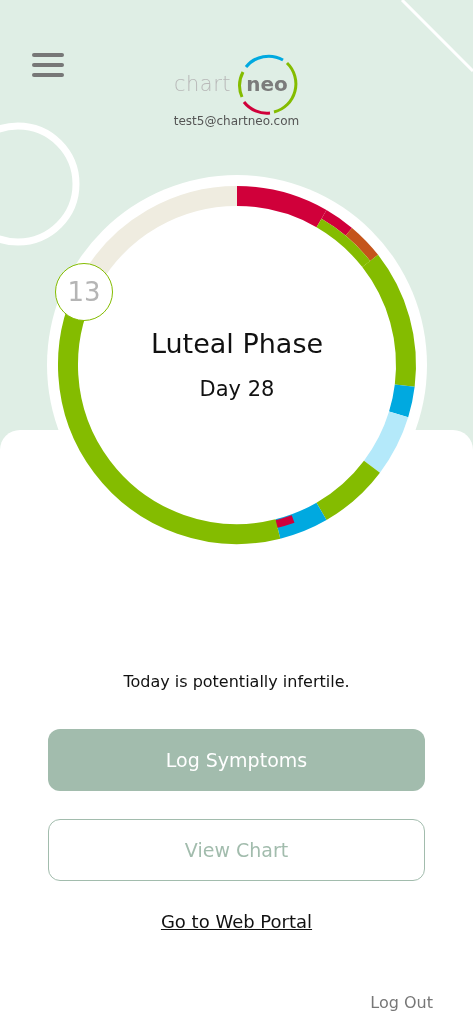 Image resolution: width=473 pixels, height=1024 pixels. I want to click on web-portal-link: Go to Web Portal, so click(236, 921).